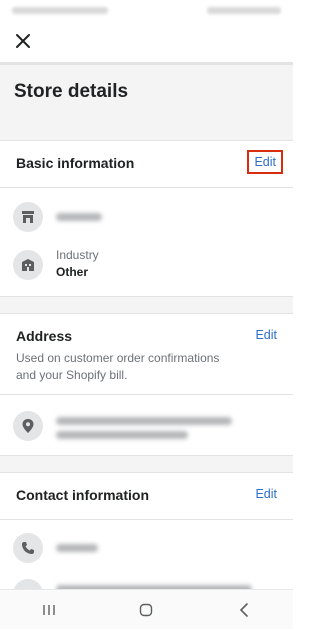 Image resolution: width=320 pixels, height=629 pixels. What do you see at coordinates (146, 426) in the screenshot?
I see `address-row` at bounding box center [146, 426].